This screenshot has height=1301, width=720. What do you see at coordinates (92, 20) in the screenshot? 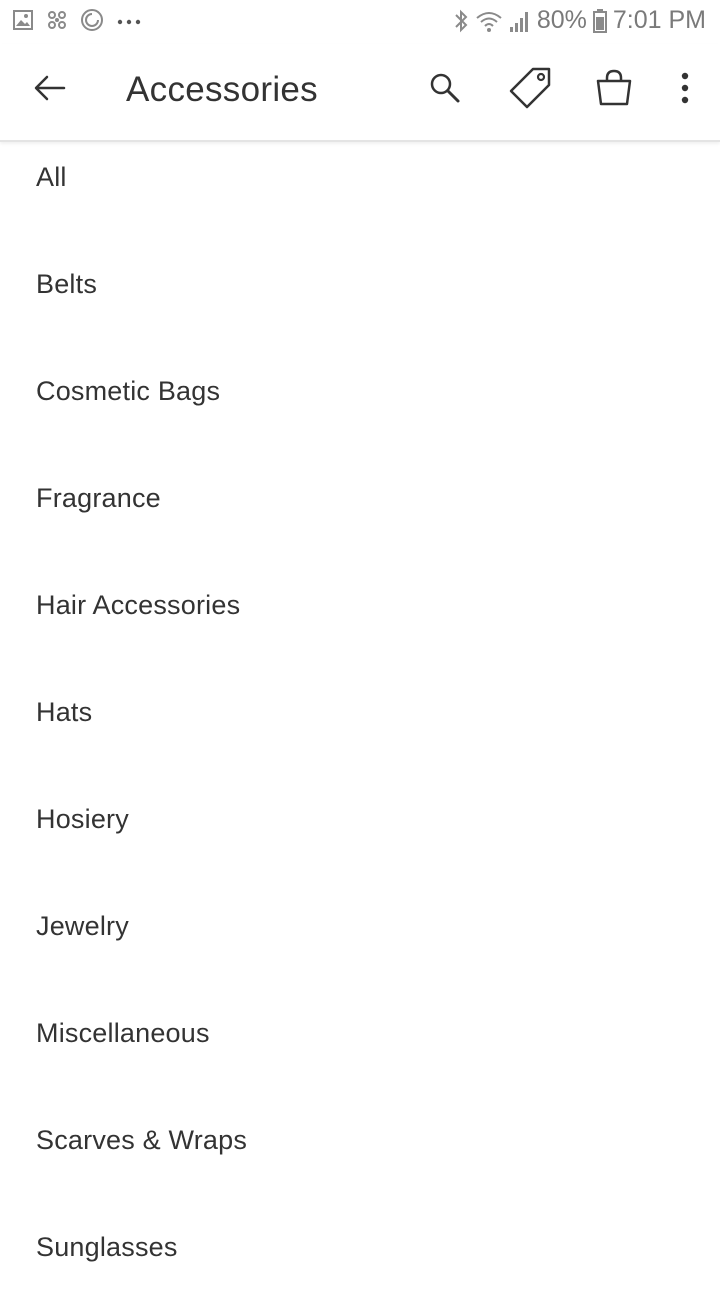
I see `sync-icon` at bounding box center [92, 20].